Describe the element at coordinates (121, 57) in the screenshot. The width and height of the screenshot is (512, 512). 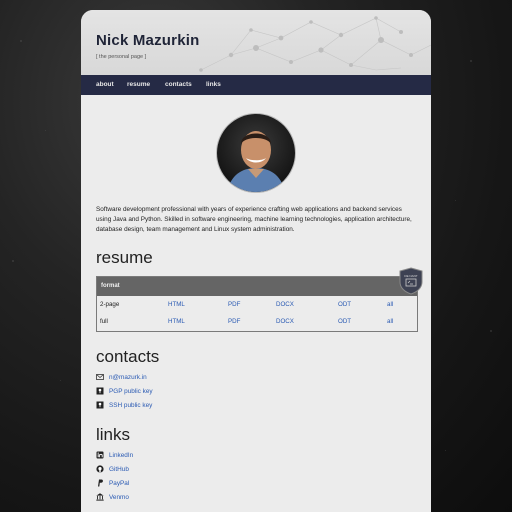
I see `site-subtitle: [ the personal page ]` at that location.